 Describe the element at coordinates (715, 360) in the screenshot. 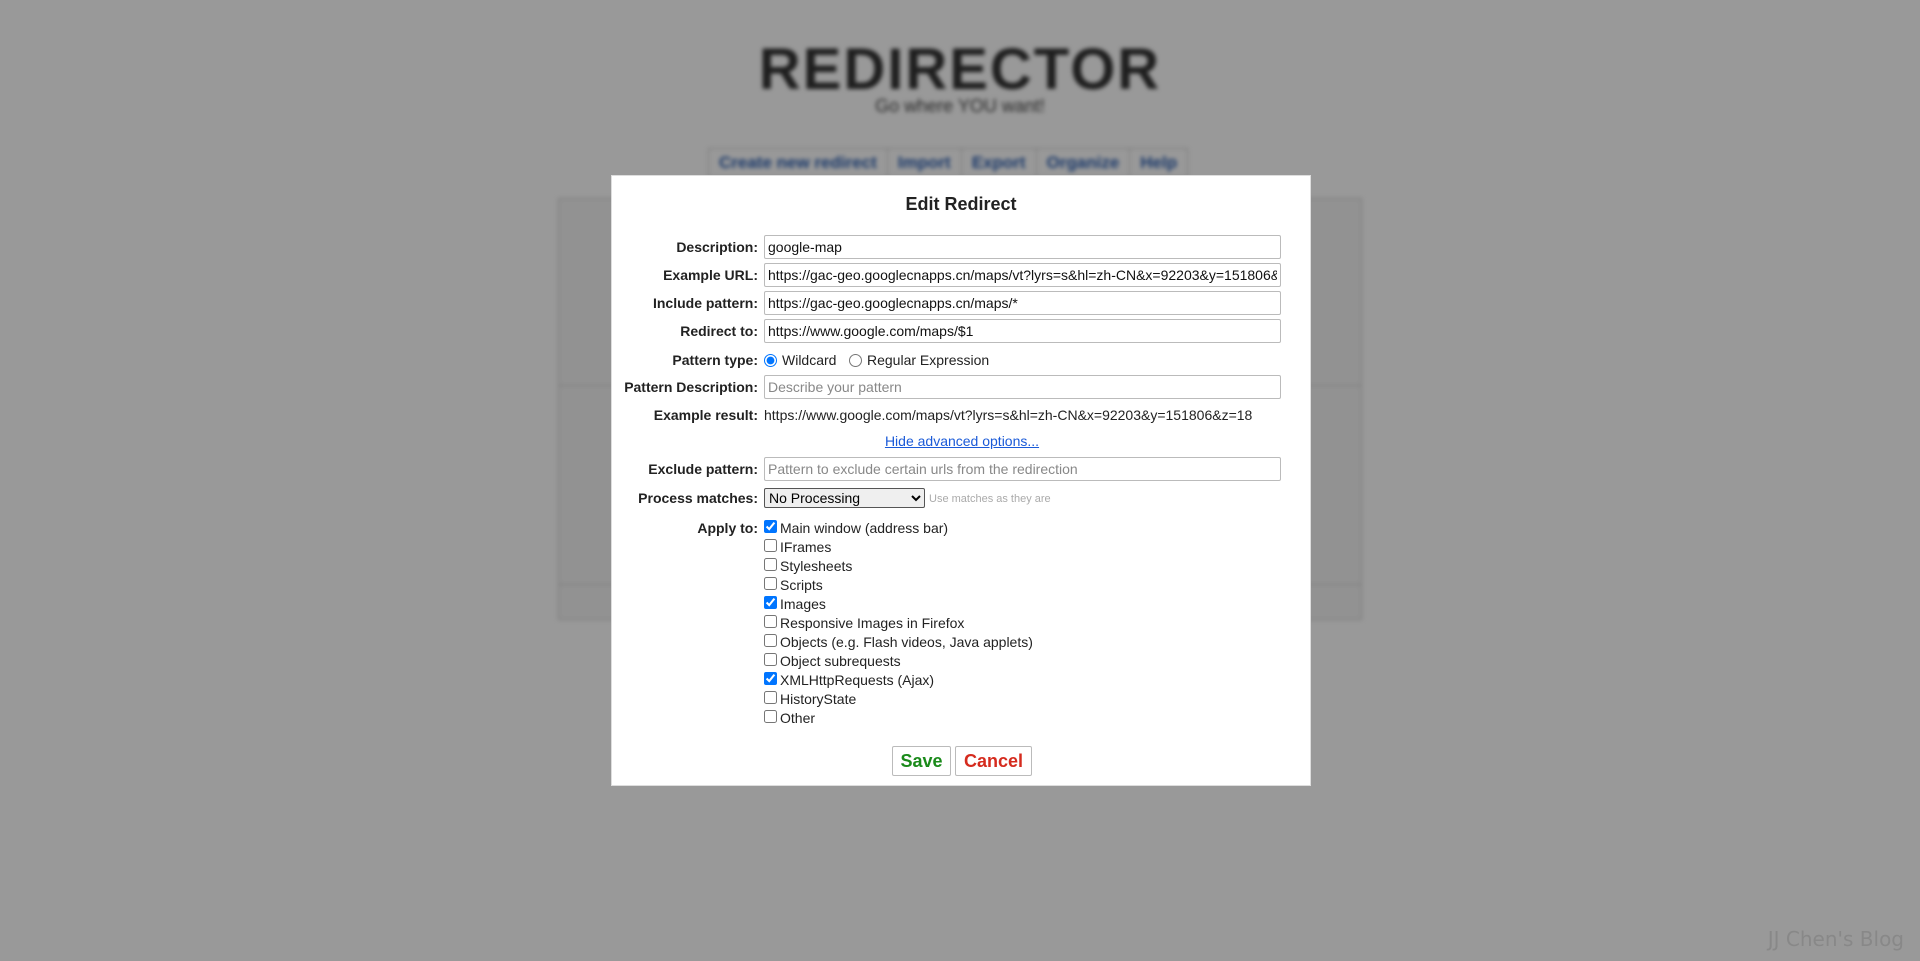

I see `pattern-type-label: Pattern type:` at that location.